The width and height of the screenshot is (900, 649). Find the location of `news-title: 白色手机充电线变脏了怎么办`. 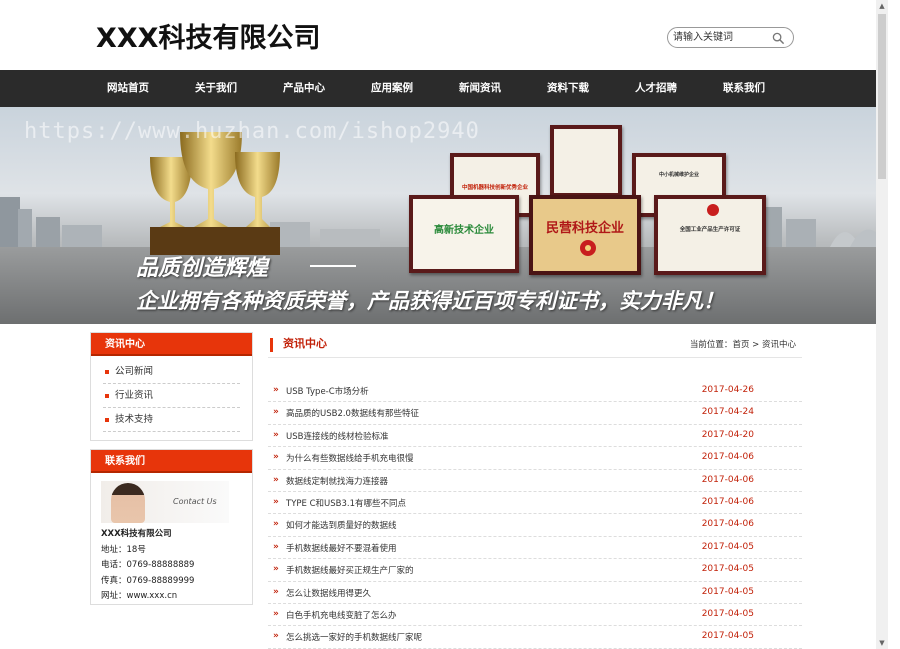

news-title: 白色手机充电线变脏了怎么办 is located at coordinates (341, 615).